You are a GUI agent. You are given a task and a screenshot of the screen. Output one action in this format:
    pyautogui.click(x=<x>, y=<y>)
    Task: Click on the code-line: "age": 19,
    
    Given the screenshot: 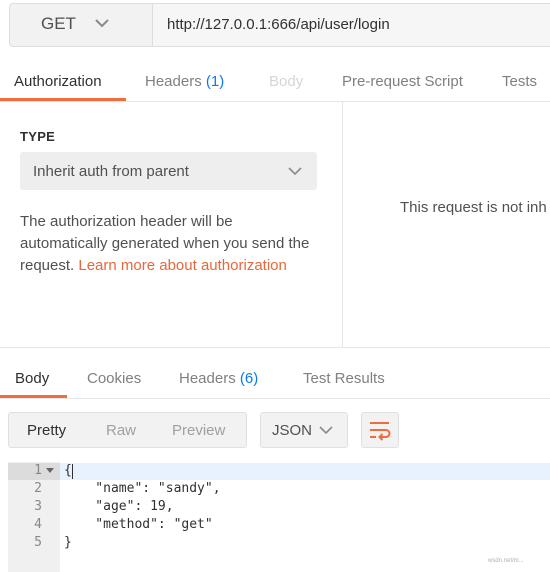 What is the action you would take?
    pyautogui.click(x=119, y=506)
    